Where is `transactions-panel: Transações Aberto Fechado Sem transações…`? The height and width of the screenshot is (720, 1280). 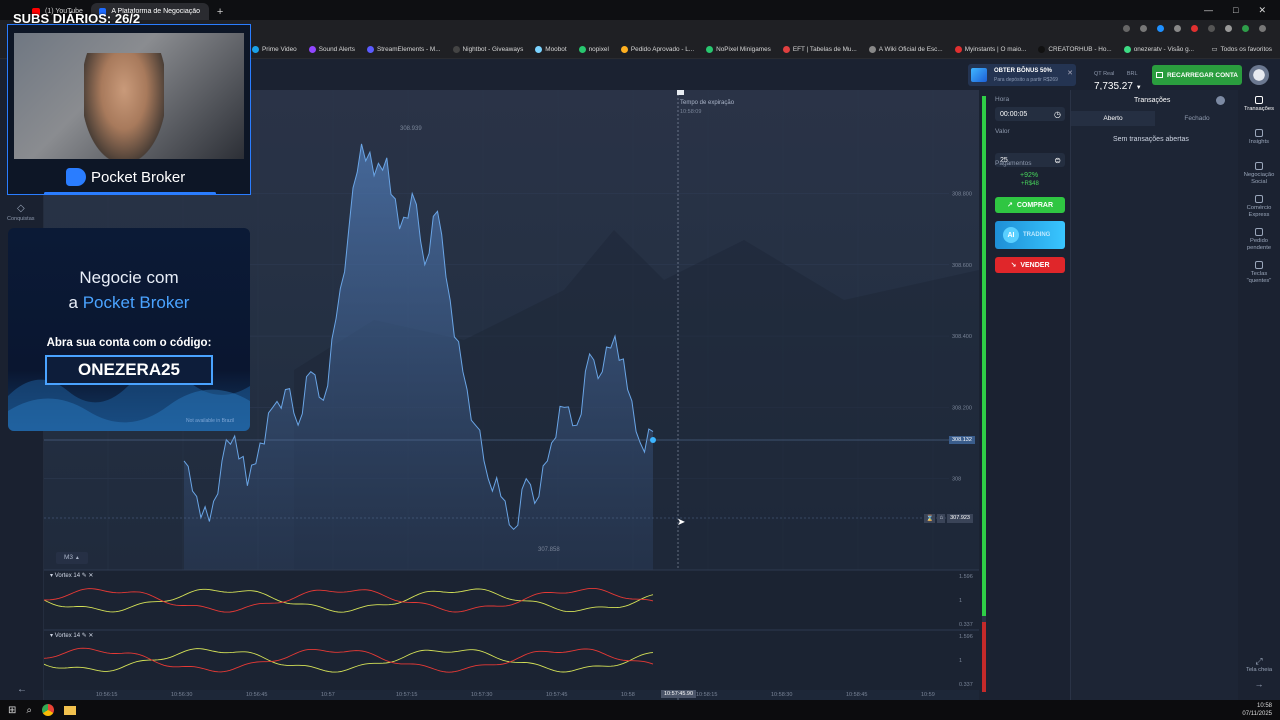 transactions-panel: Transações Aberto Fechado Sem transações… is located at coordinates (1154, 395).